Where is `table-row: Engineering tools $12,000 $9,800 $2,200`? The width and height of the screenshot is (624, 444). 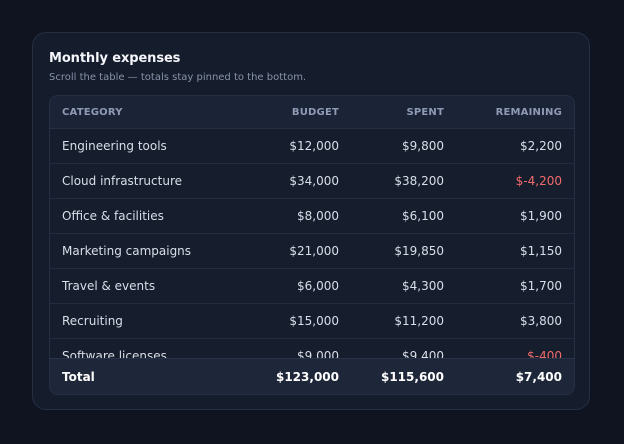 table-row: Engineering tools $12,000 $9,800 $2,200 is located at coordinates (312, 146).